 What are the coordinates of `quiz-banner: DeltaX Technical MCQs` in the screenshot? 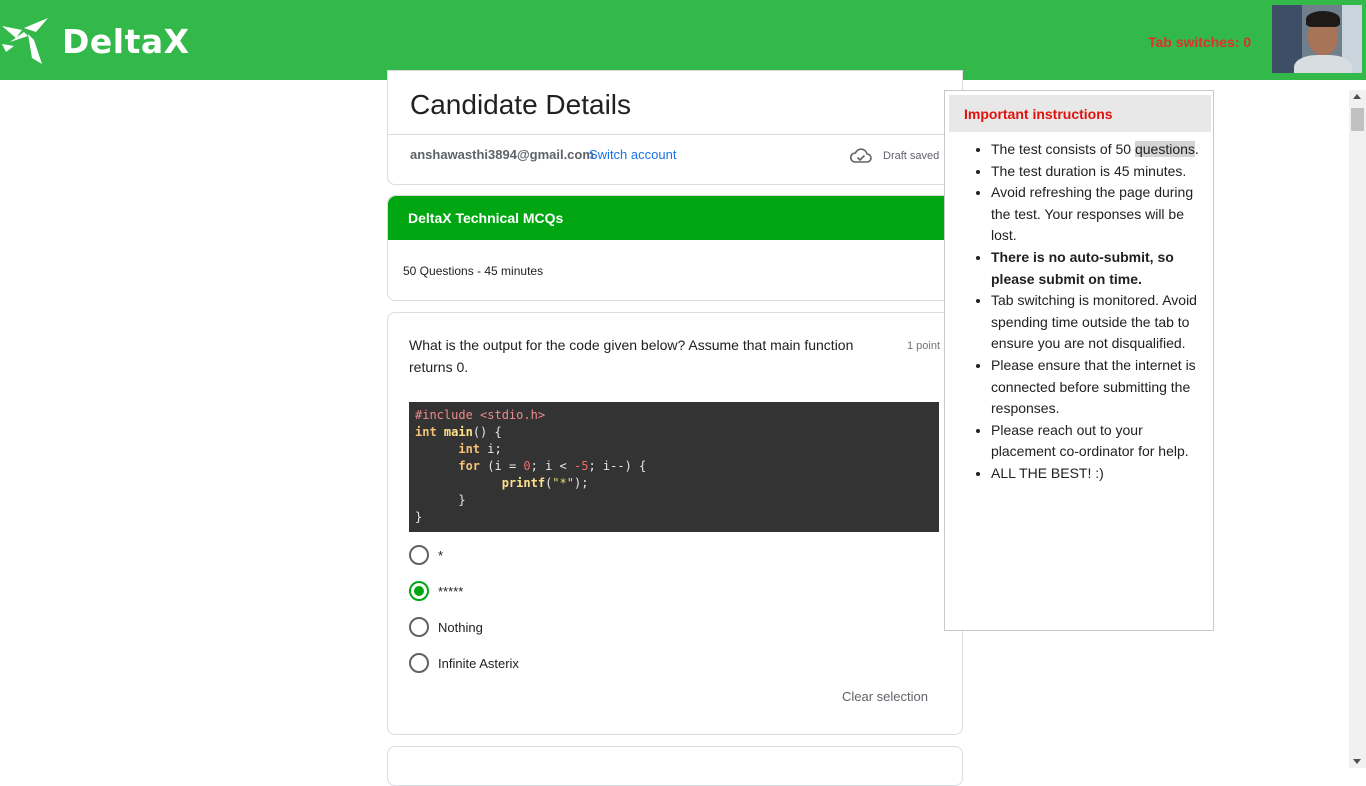 It's located at (675, 218).